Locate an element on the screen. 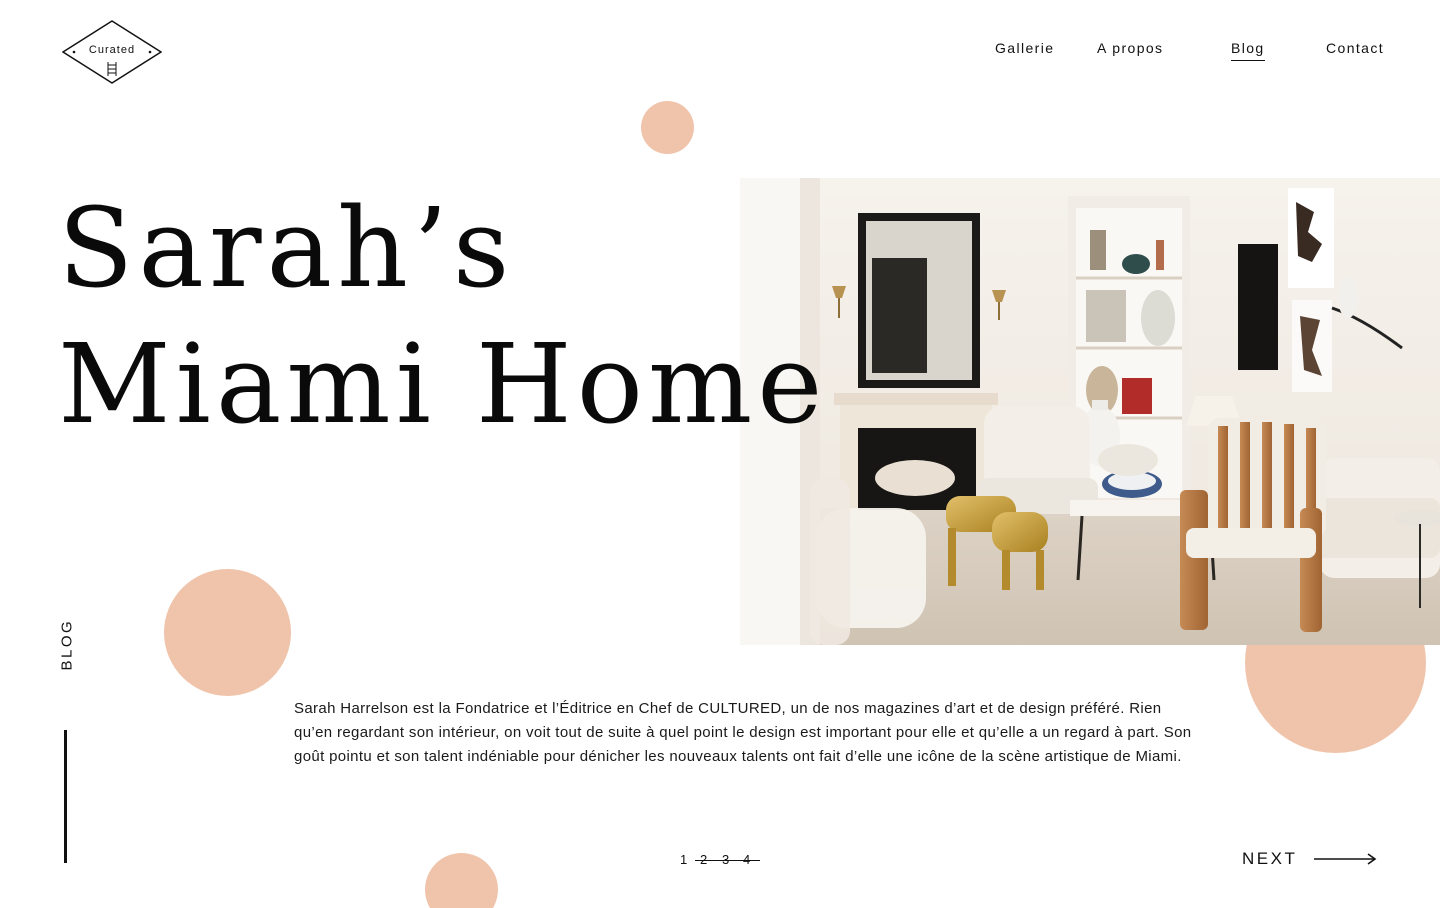 This screenshot has height=908, width=1440. title-line-1: Sarah’s is located at coordinates (286, 248).